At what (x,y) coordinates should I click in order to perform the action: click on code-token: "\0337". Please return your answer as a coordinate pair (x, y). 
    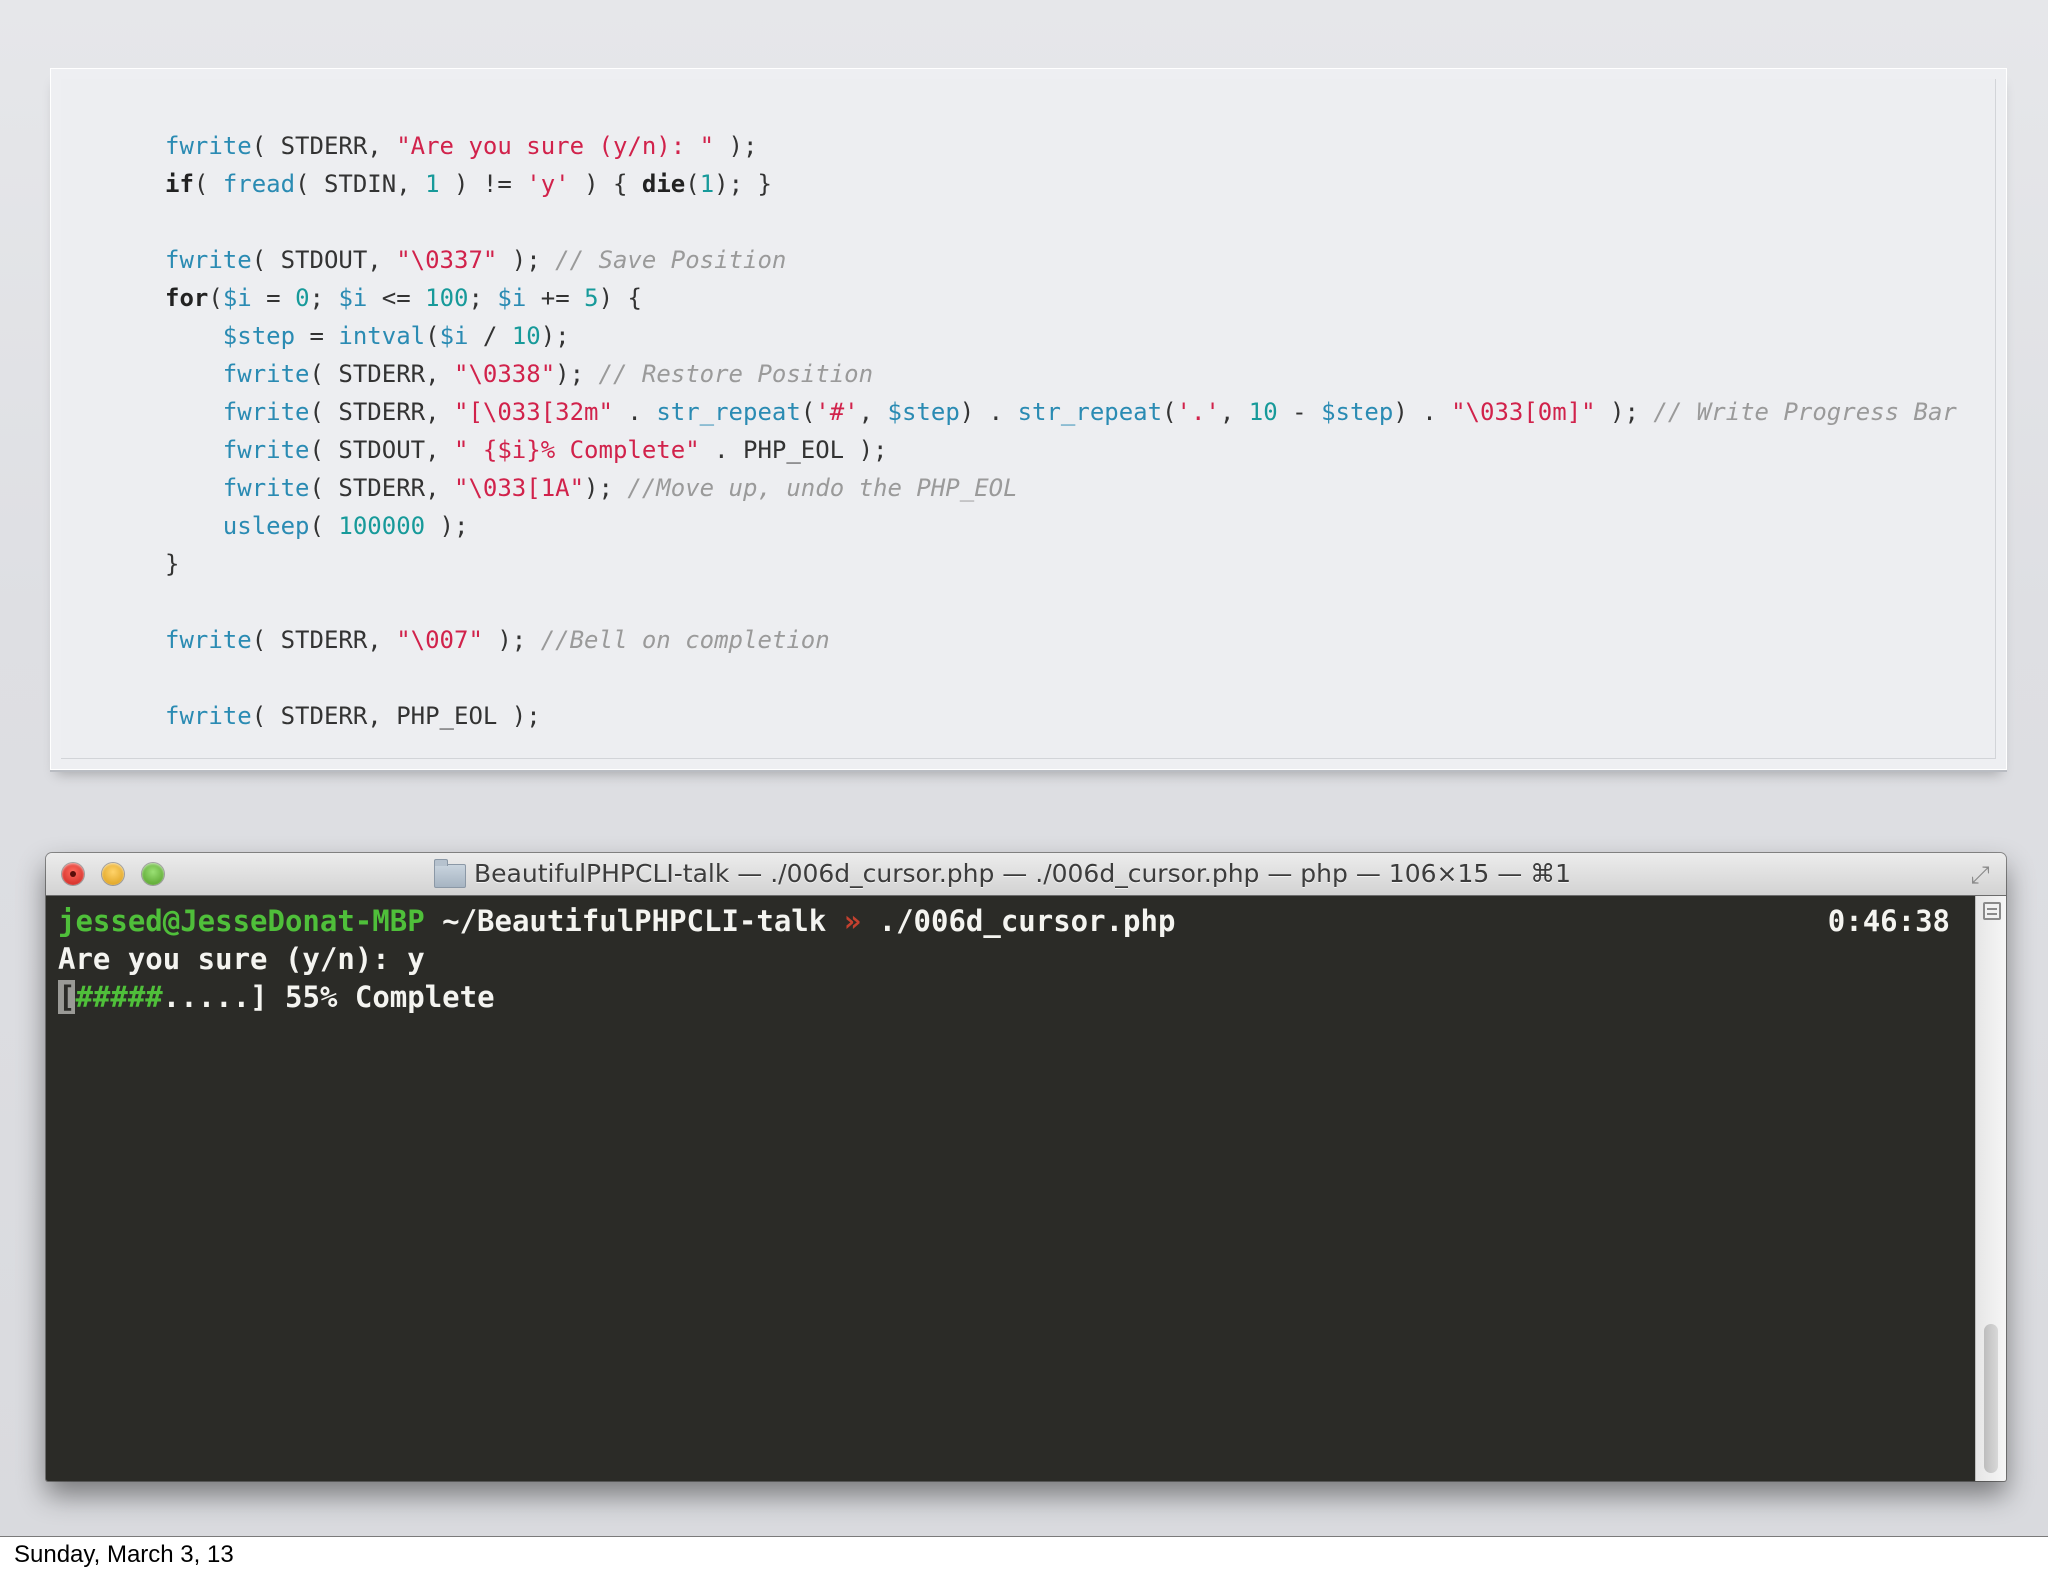
    Looking at the image, I should click on (447, 260).